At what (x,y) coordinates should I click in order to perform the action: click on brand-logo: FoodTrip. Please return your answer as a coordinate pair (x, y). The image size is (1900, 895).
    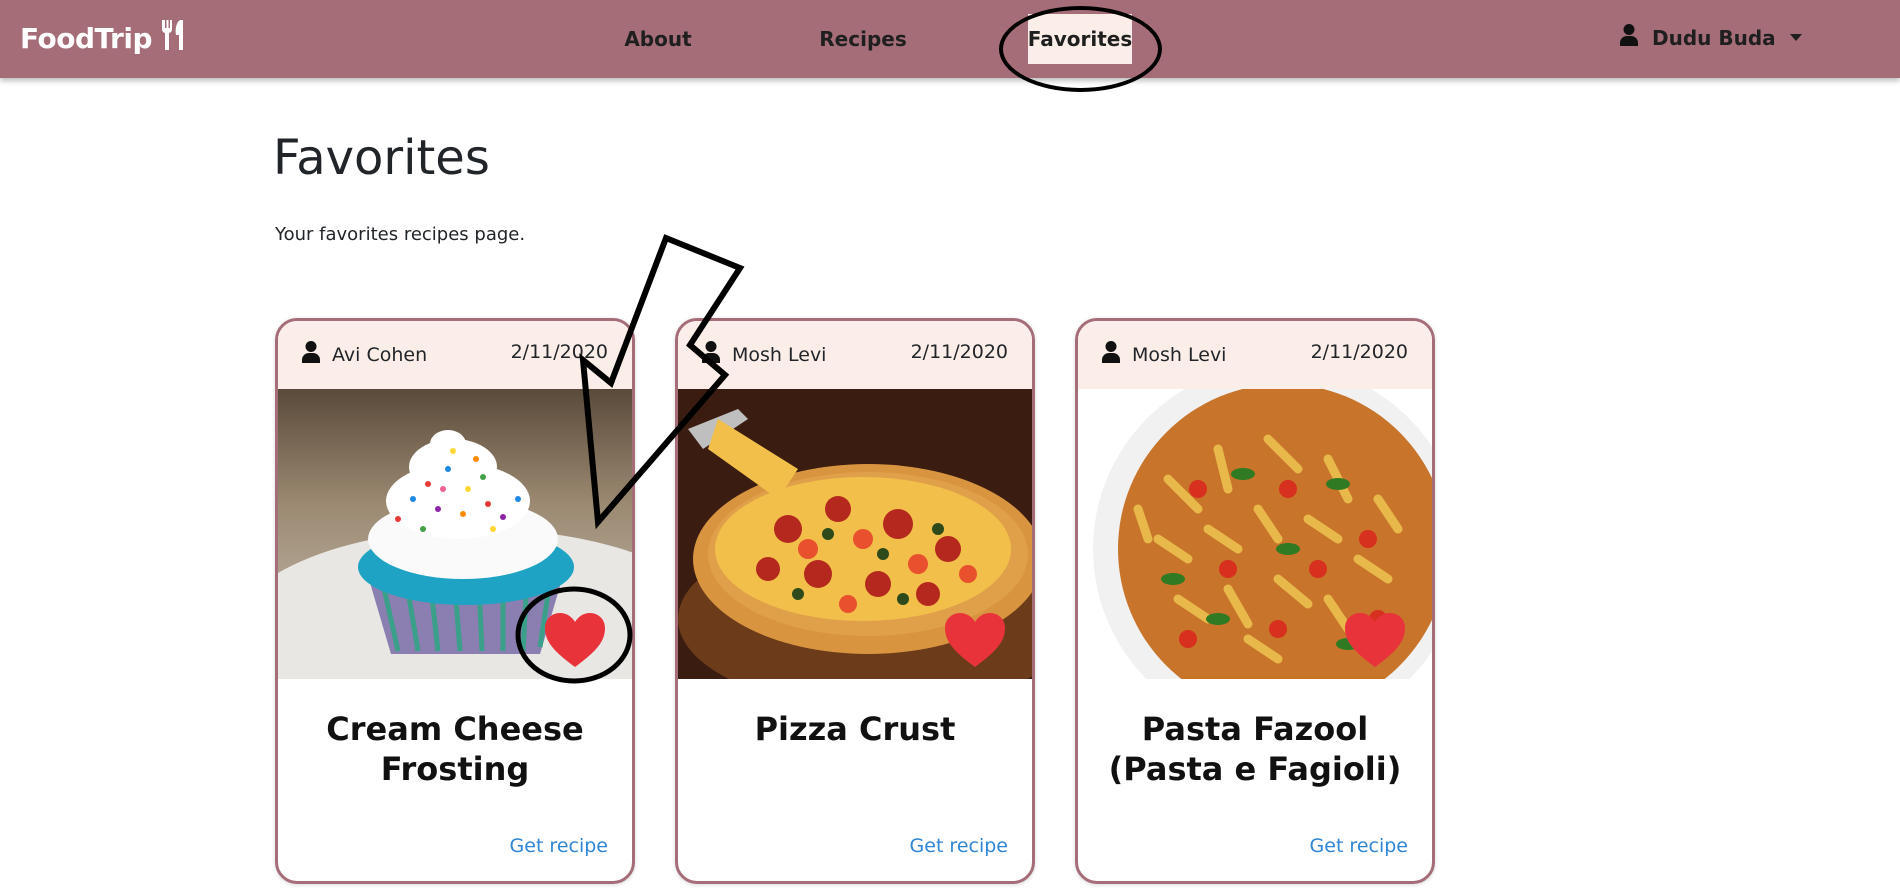
    Looking at the image, I should click on (103, 38).